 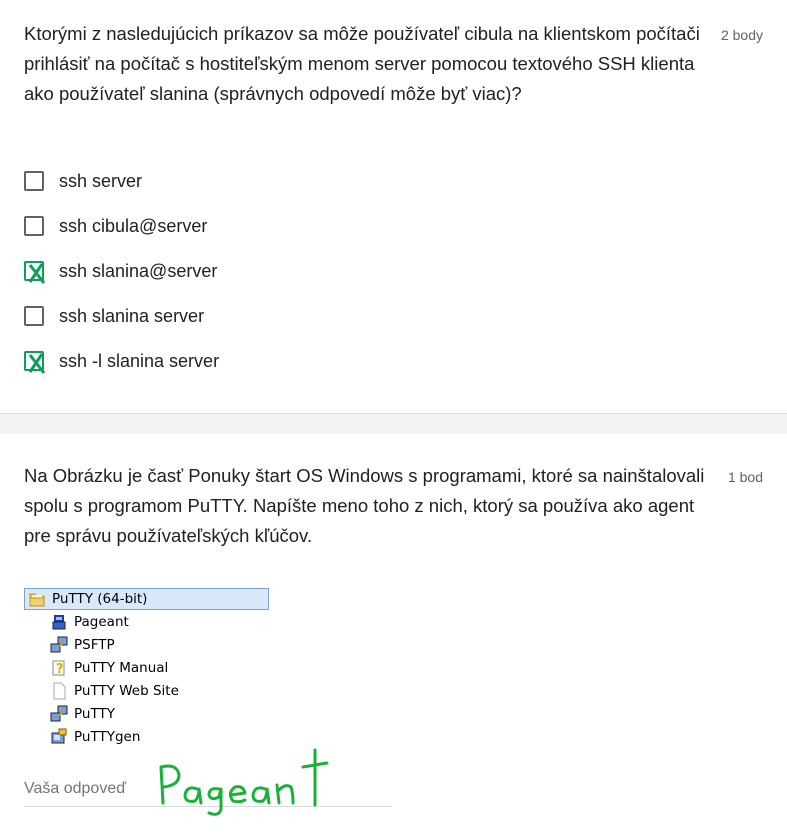 I want to click on psftp-icon, so click(x=59, y=645).